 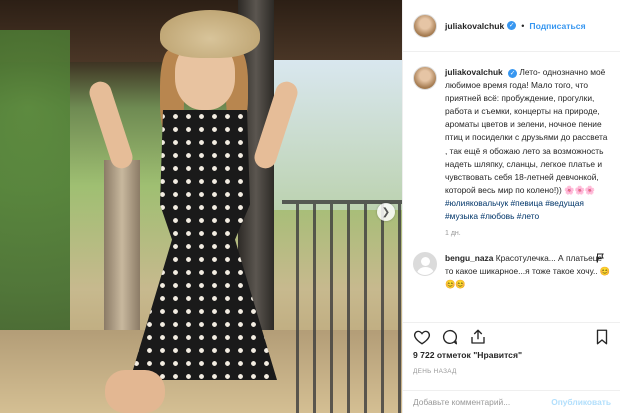 I want to click on post-header: juliakovalchuk ✓ • Подписаться, so click(x=511, y=26).